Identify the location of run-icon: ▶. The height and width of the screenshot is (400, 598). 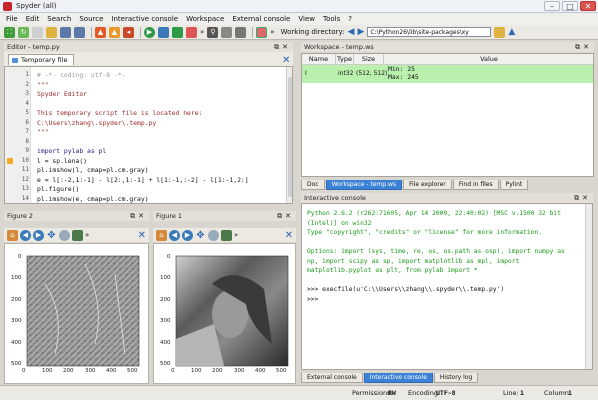
(149, 32).